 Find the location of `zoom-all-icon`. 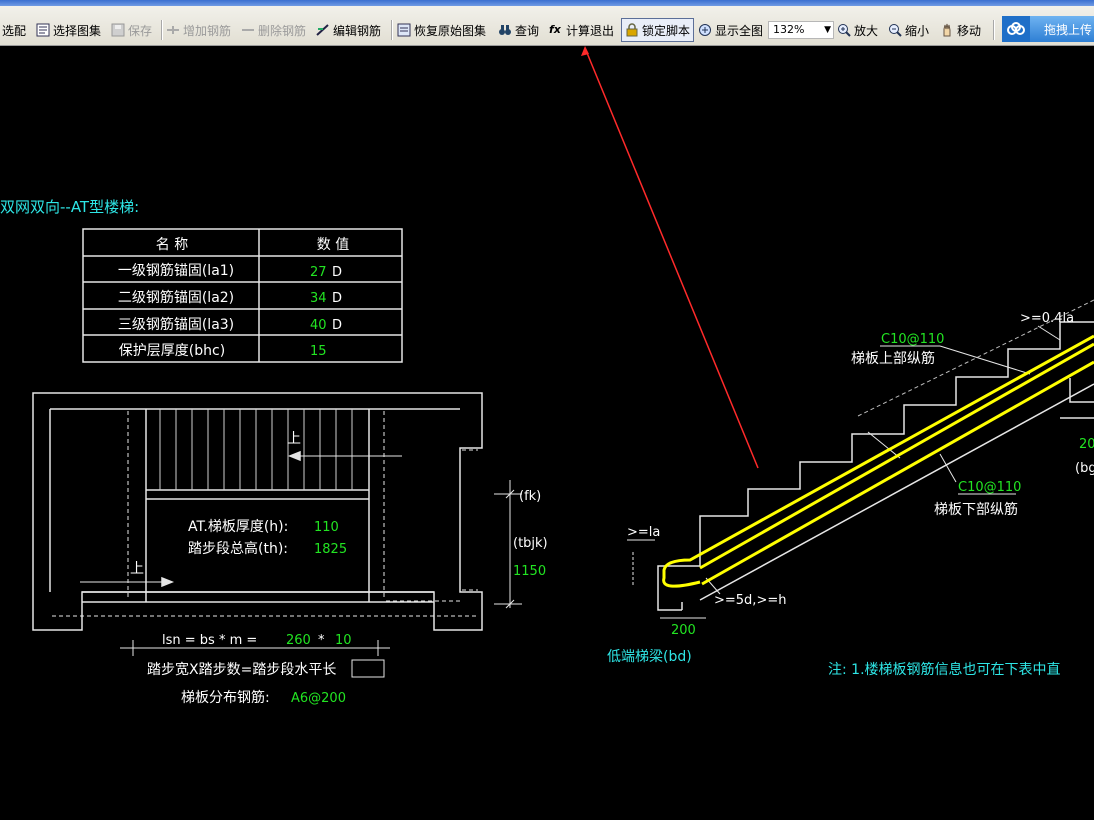

zoom-all-icon is located at coordinates (705, 30).